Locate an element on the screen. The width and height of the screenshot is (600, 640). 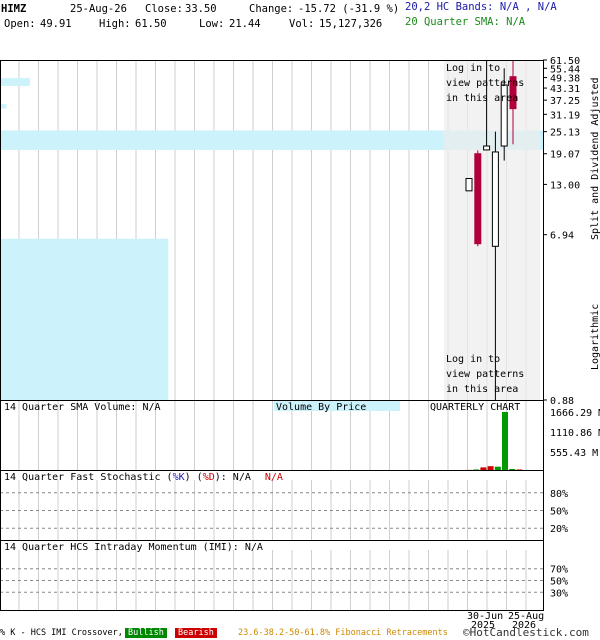
price-tick-label: 6.94 is located at coordinates (562, 236).